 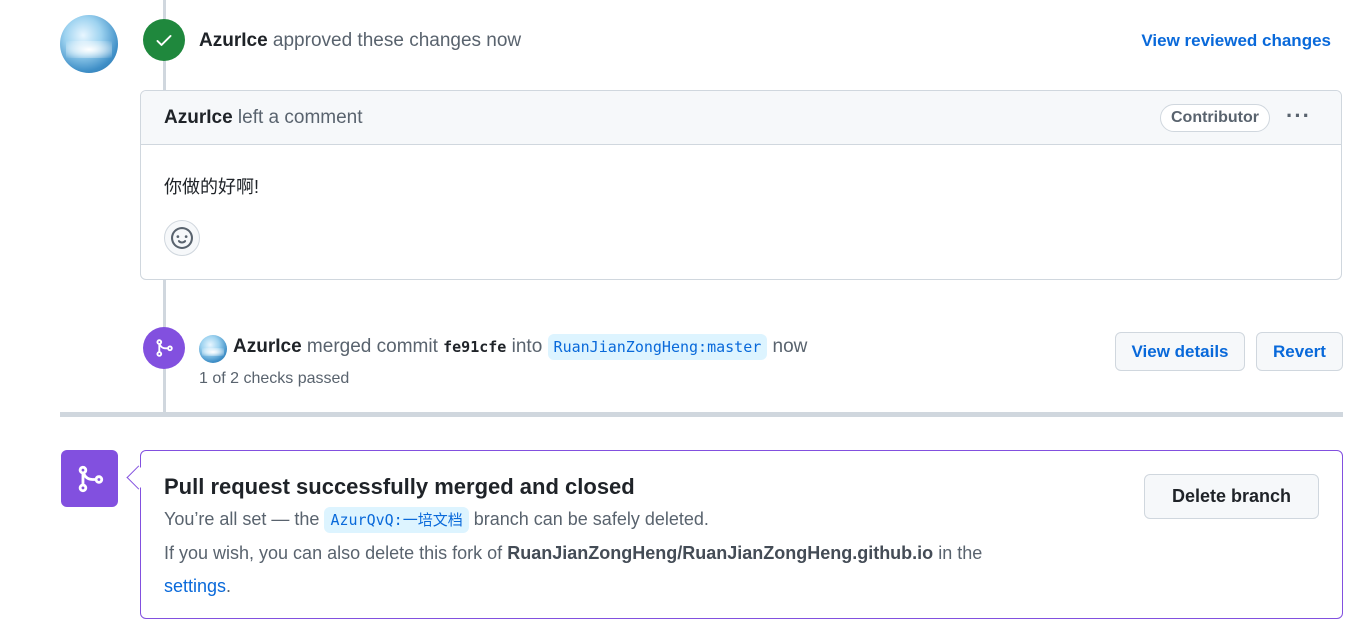 I want to click on review-action: approved these changes now, so click(x=397, y=40).